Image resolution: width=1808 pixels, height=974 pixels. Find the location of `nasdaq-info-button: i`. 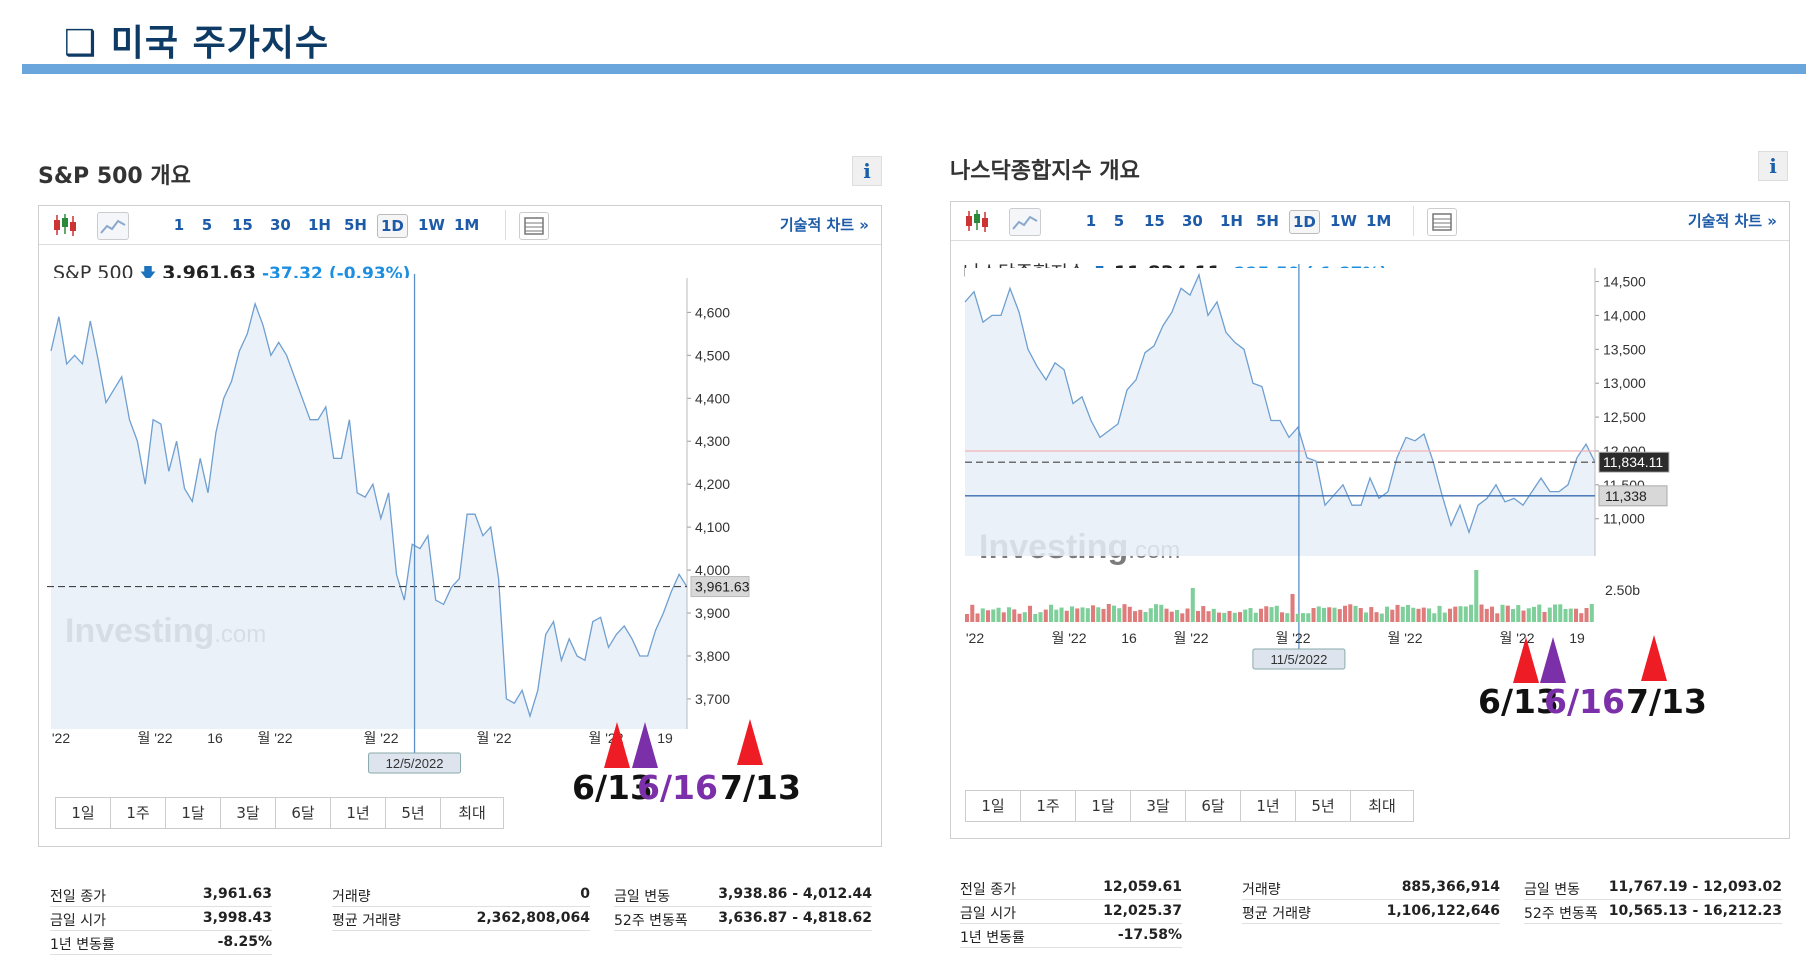

nasdaq-info-button: i is located at coordinates (1773, 166).